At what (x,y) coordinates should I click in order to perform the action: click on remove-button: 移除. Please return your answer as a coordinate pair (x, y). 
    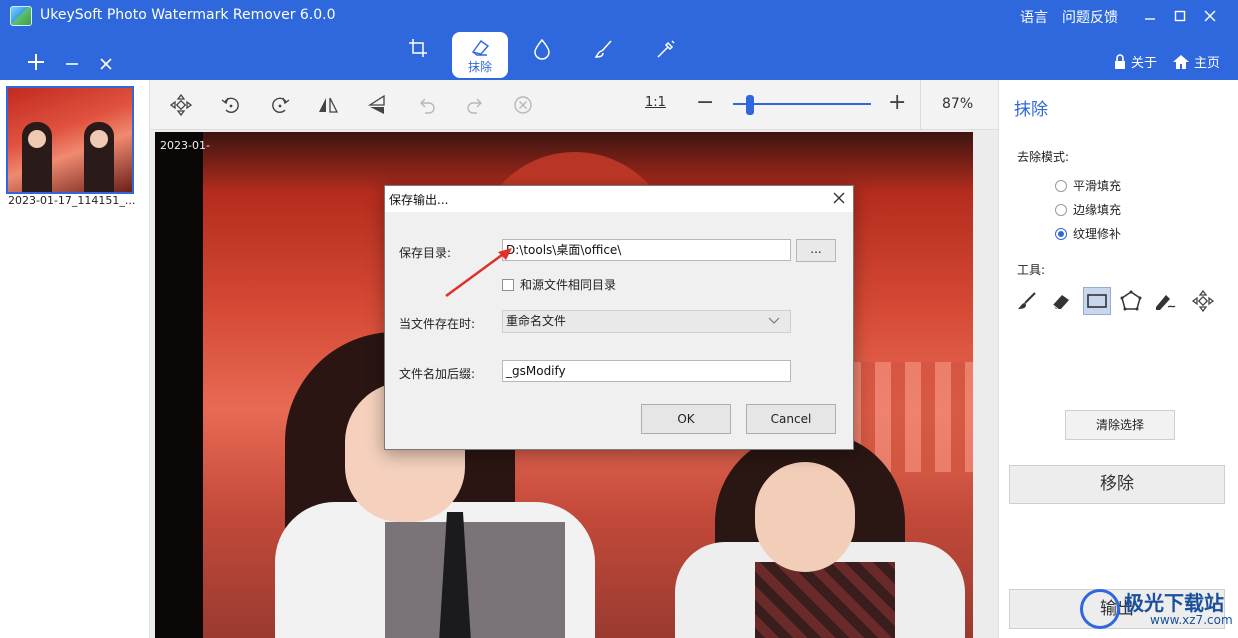
    Looking at the image, I should click on (1117, 484).